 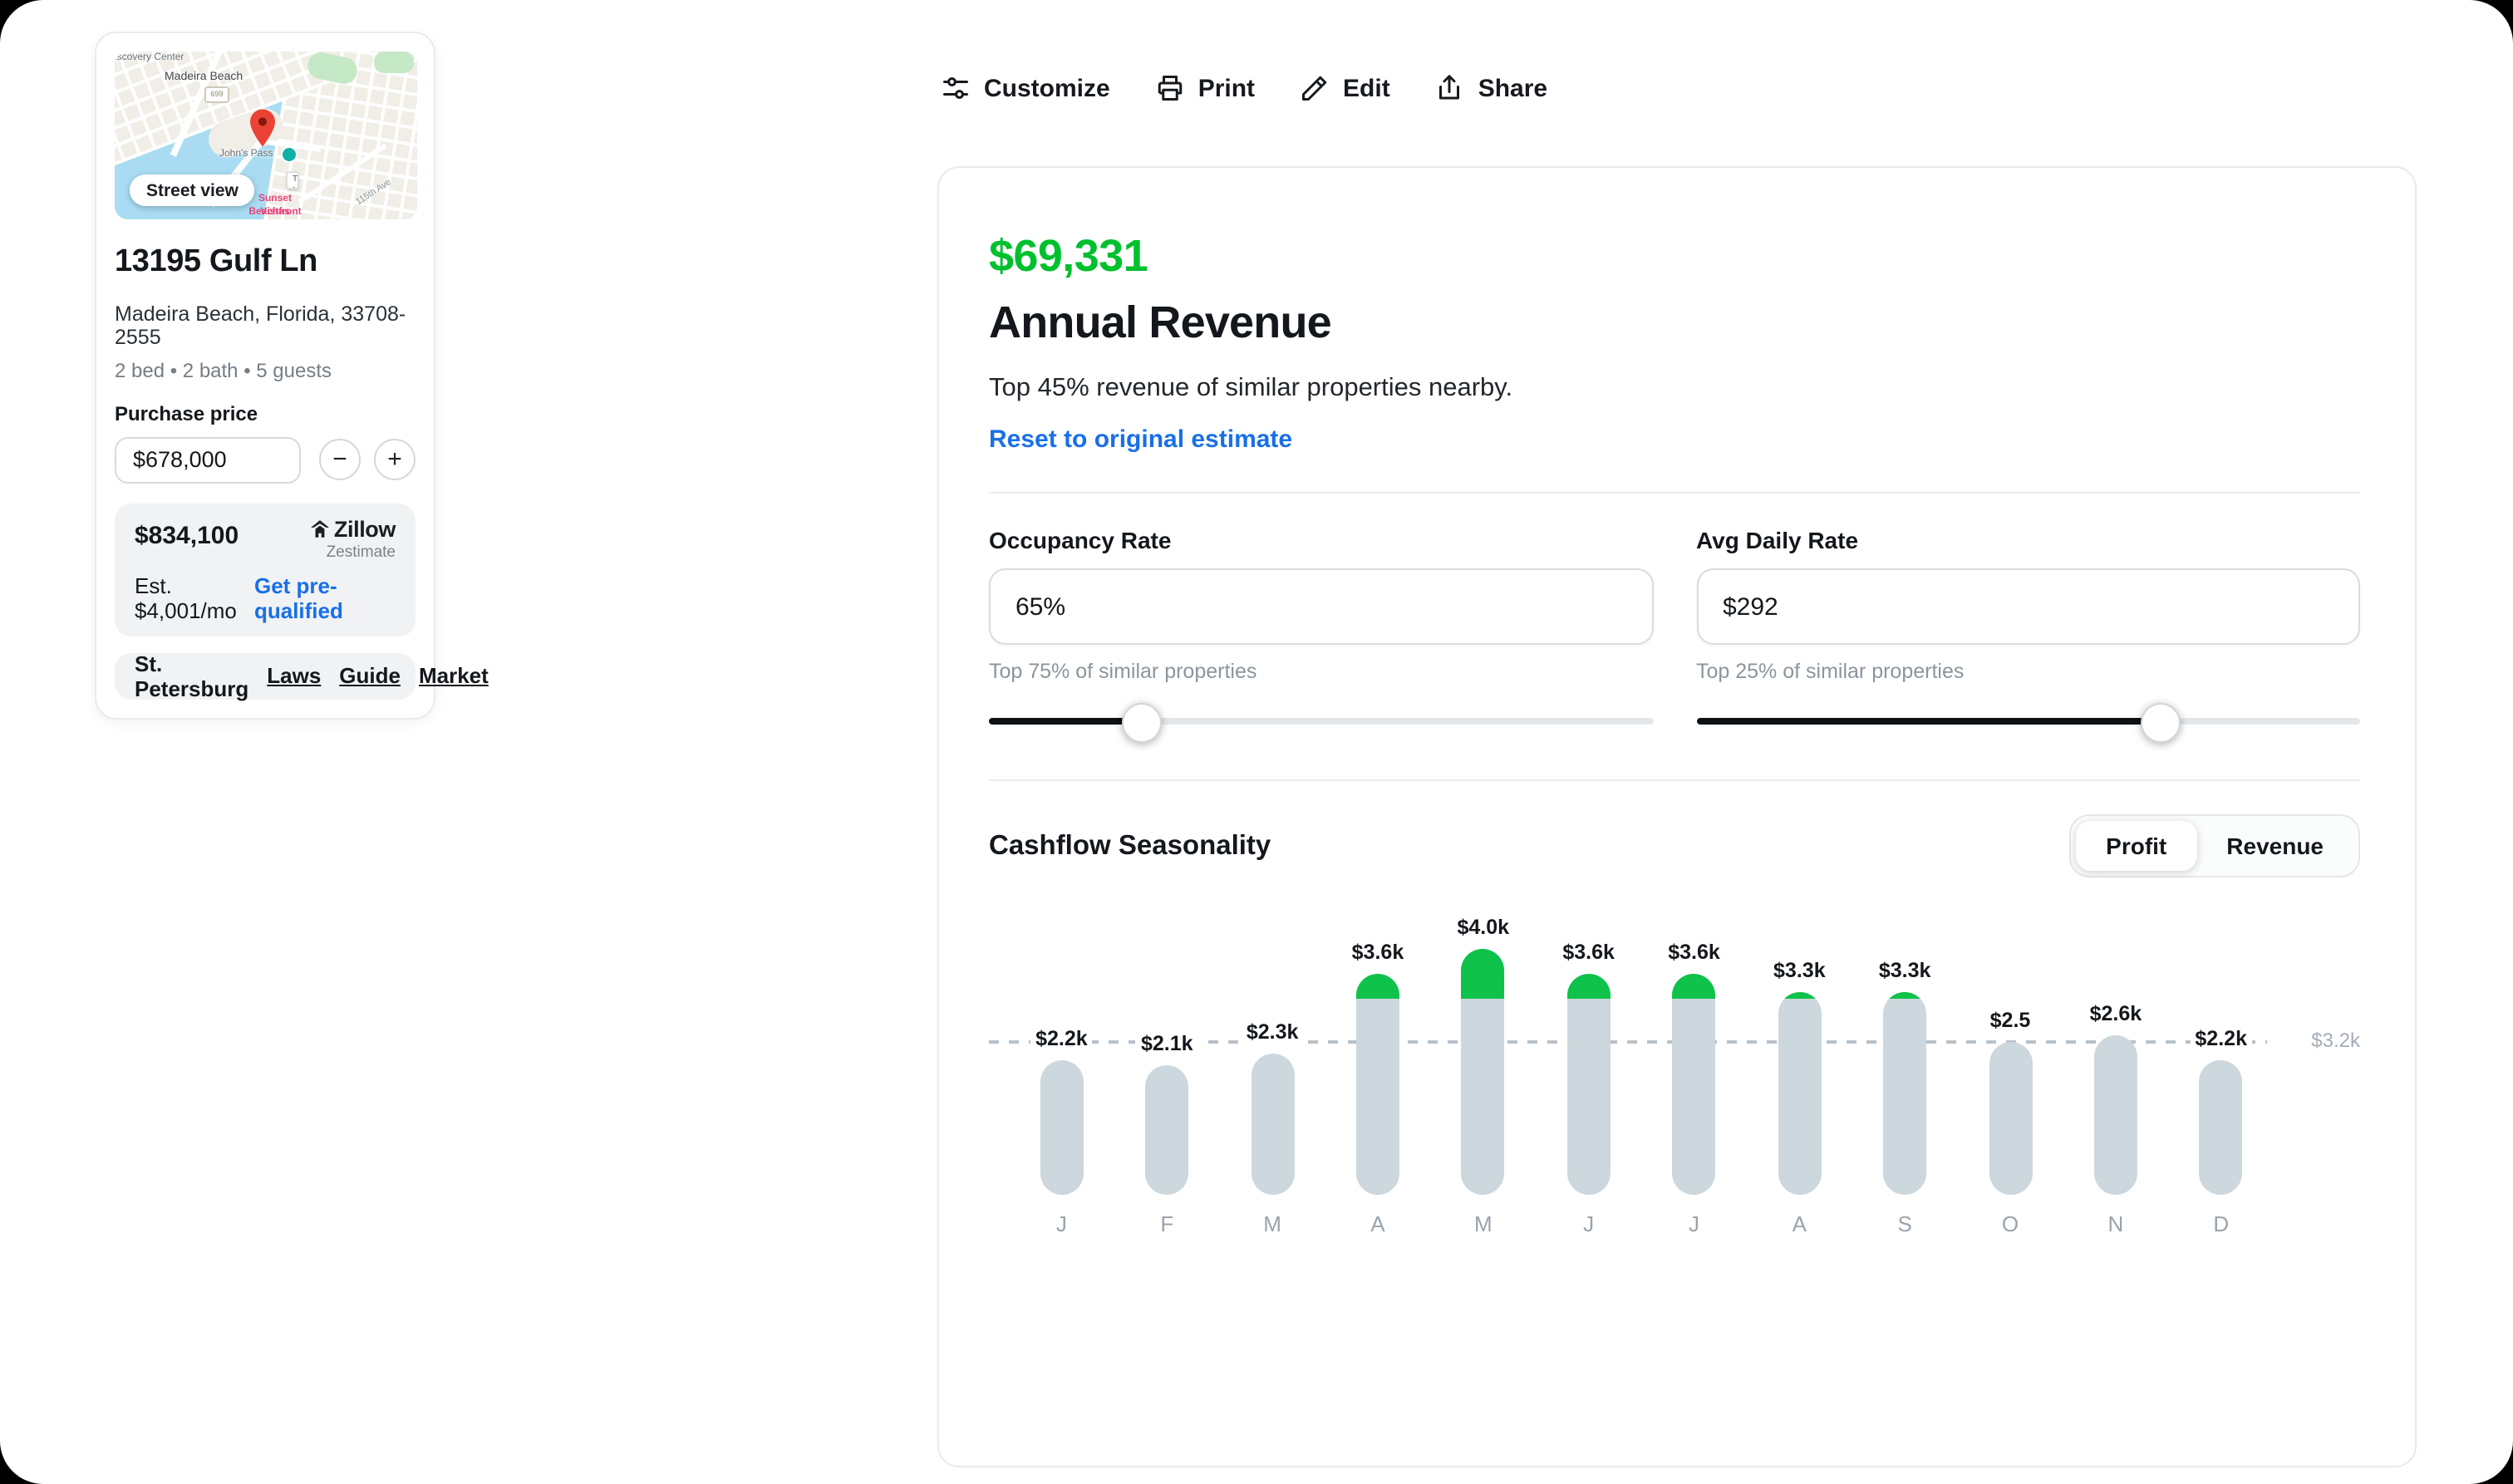 What do you see at coordinates (2136, 846) in the screenshot?
I see `toggle-profit: Profit` at bounding box center [2136, 846].